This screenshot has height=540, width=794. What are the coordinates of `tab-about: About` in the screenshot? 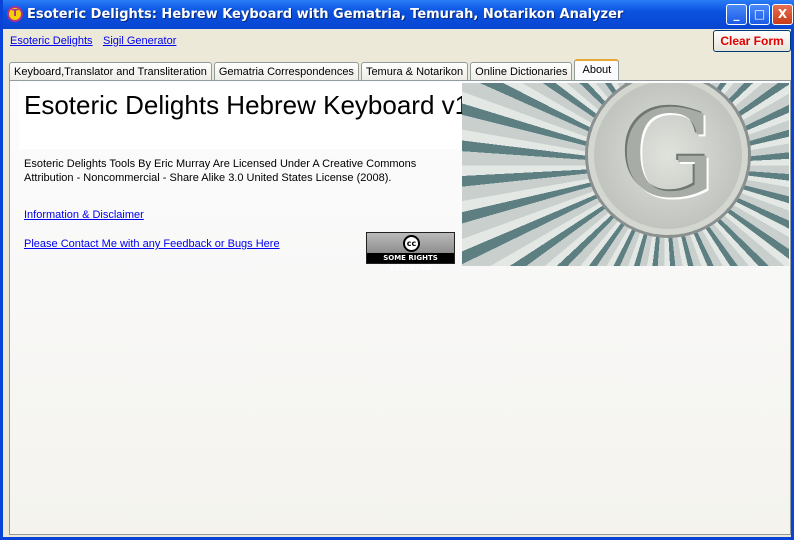 It's located at (597, 69).